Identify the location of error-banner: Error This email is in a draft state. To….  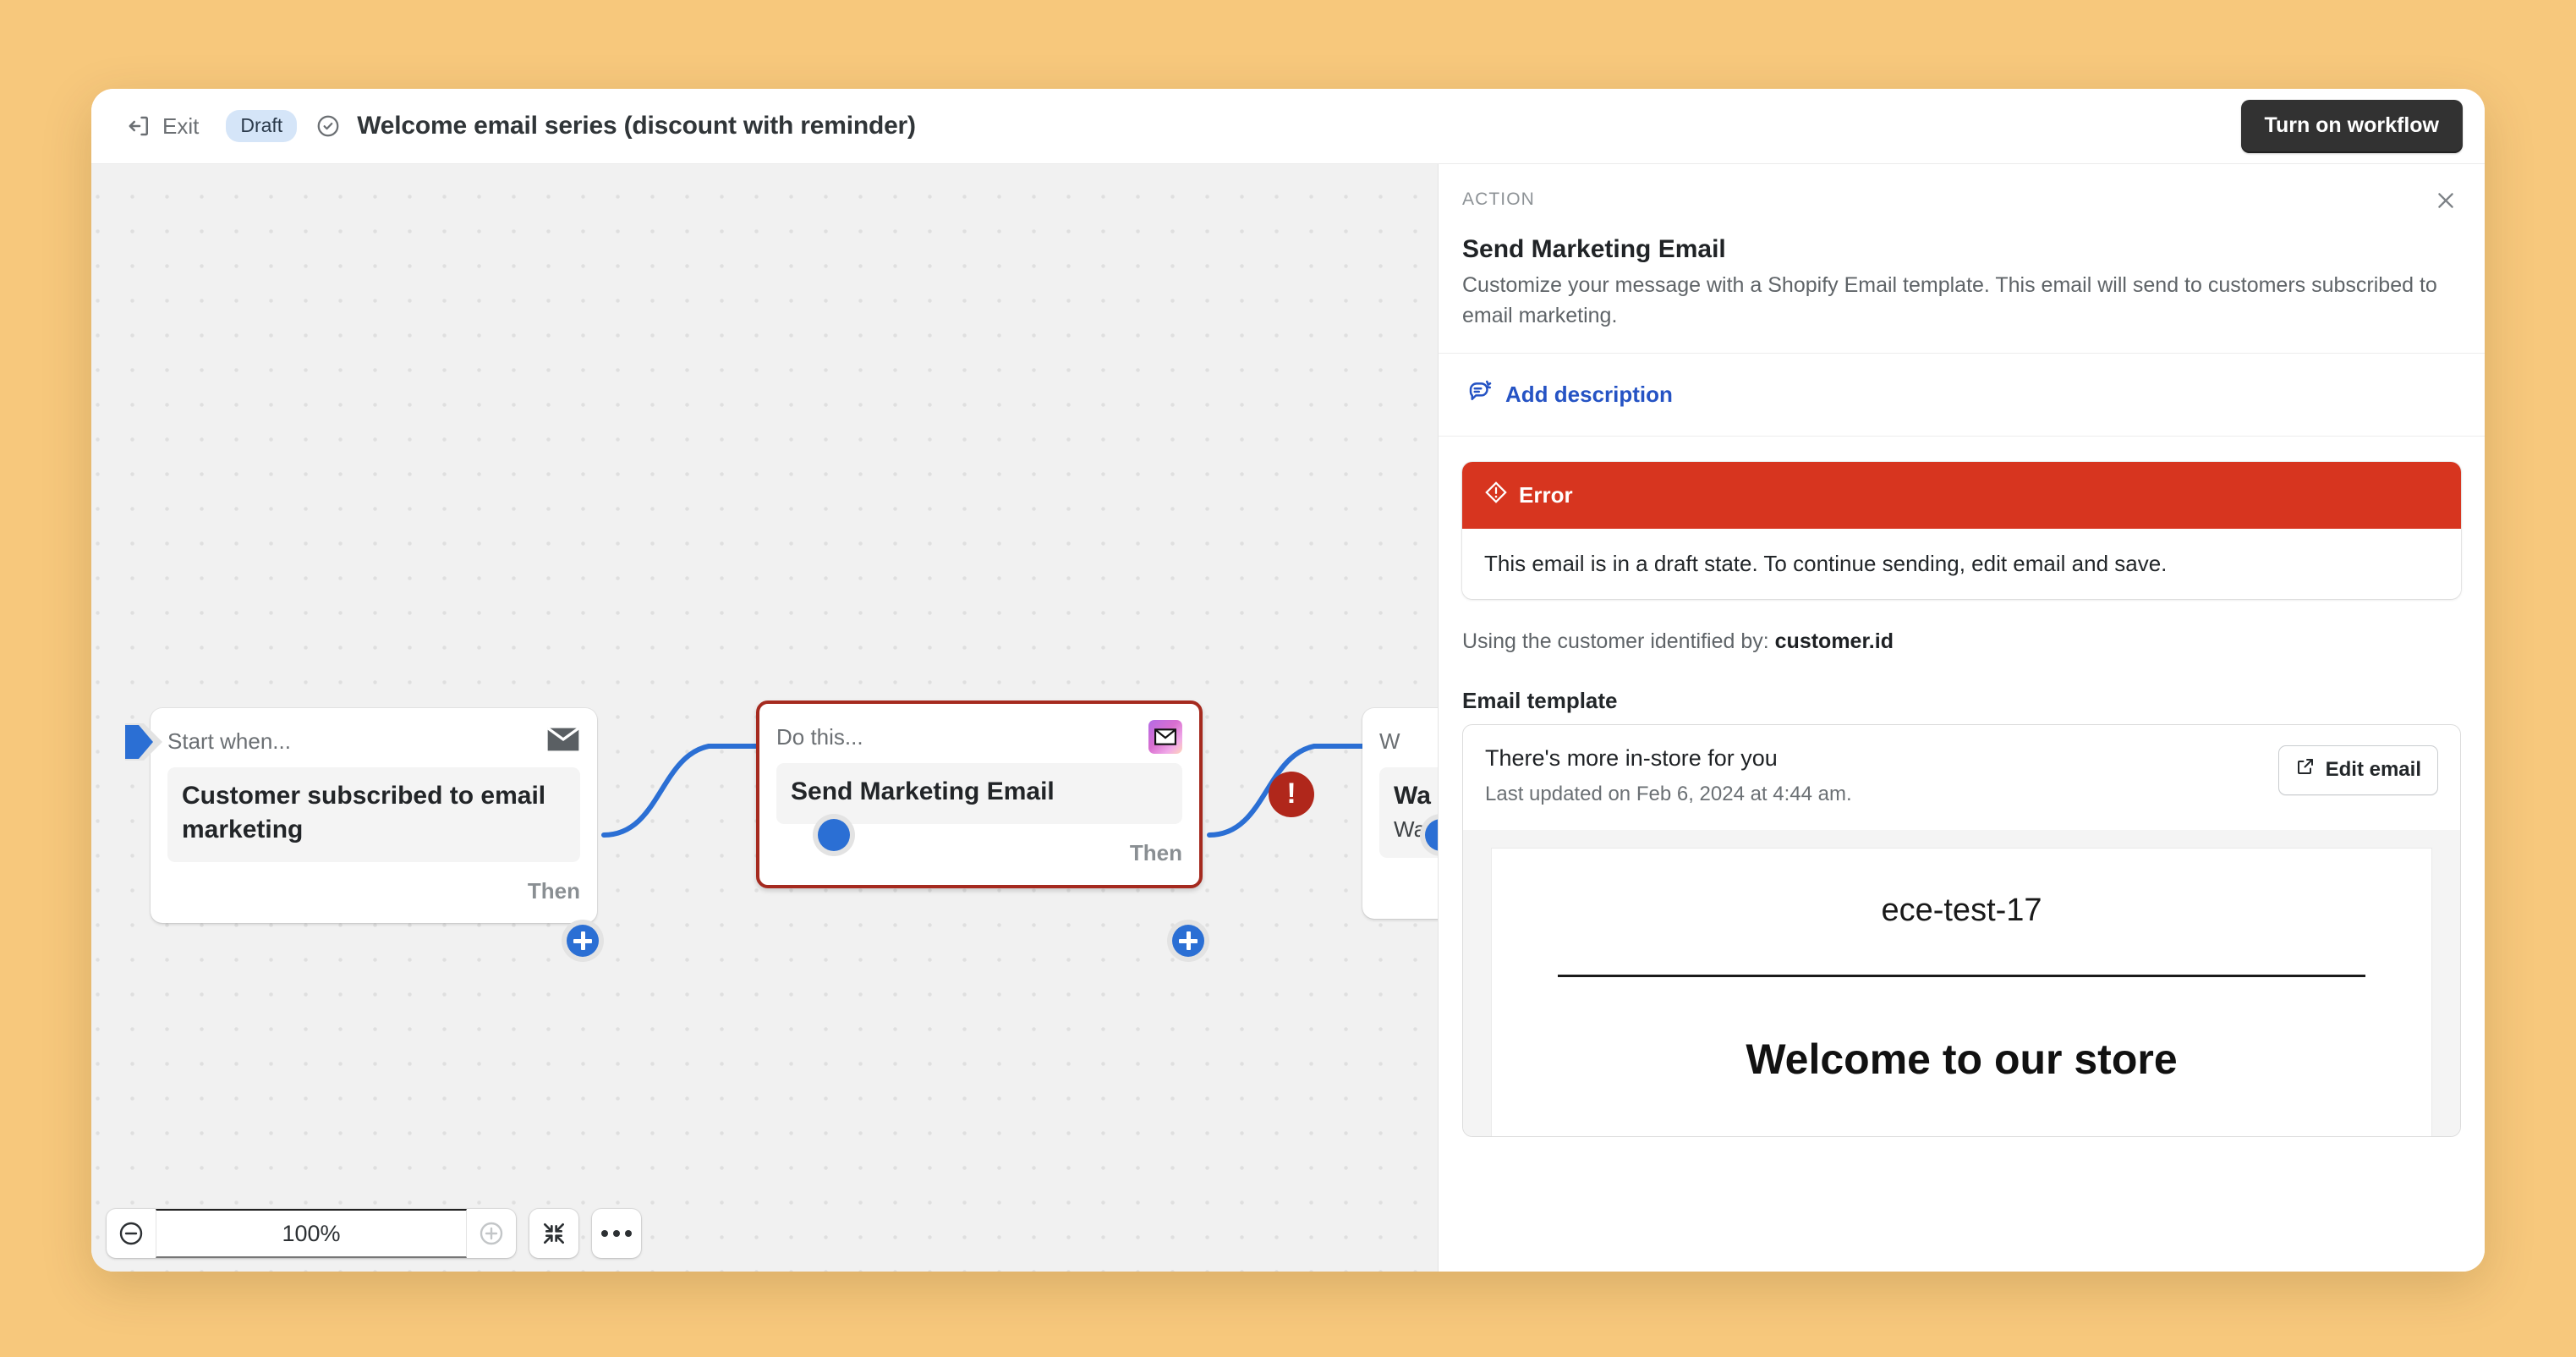
(1961, 530).